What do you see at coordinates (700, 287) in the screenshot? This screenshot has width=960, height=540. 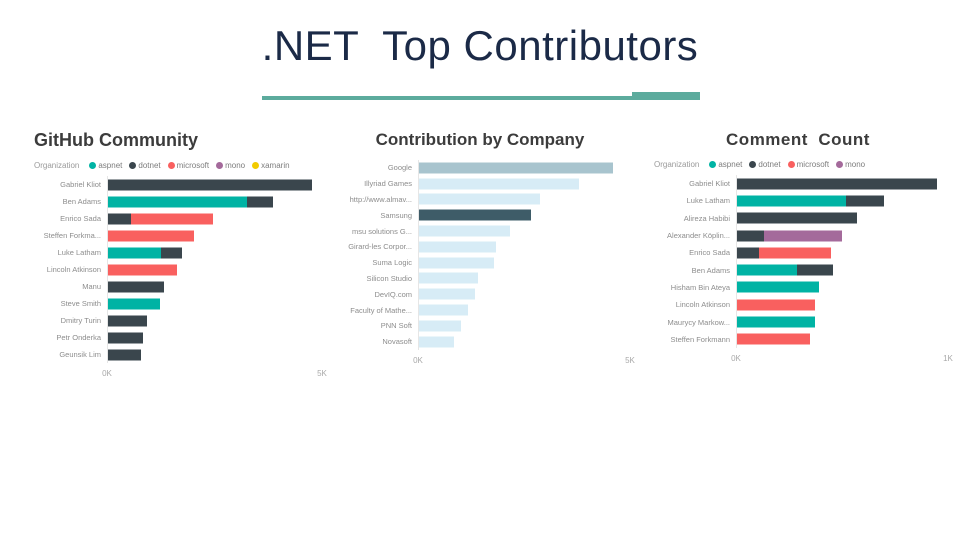 I see `chart-row-label: Hisham Bin Ateya` at bounding box center [700, 287].